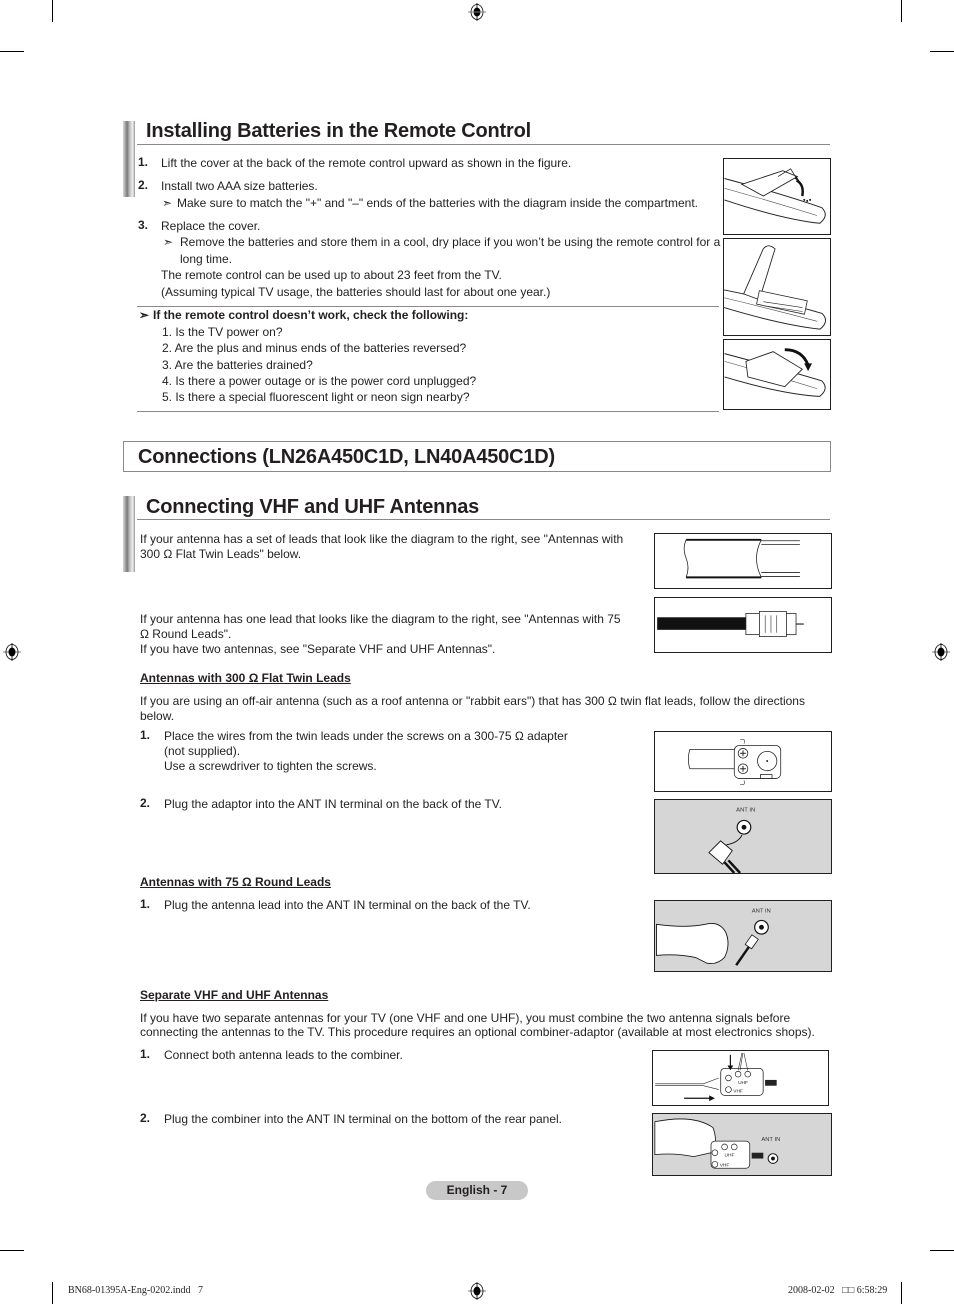  I want to click on figure-adapter, so click(743, 761).